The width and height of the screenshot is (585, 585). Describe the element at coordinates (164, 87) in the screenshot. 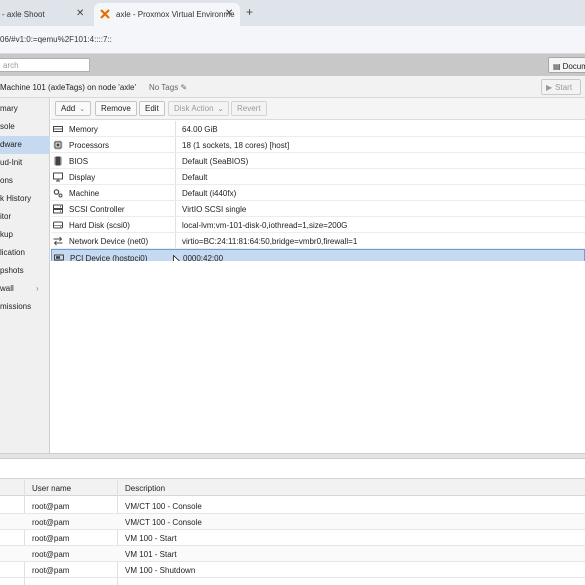

I see `tags-label: No Tags` at that location.